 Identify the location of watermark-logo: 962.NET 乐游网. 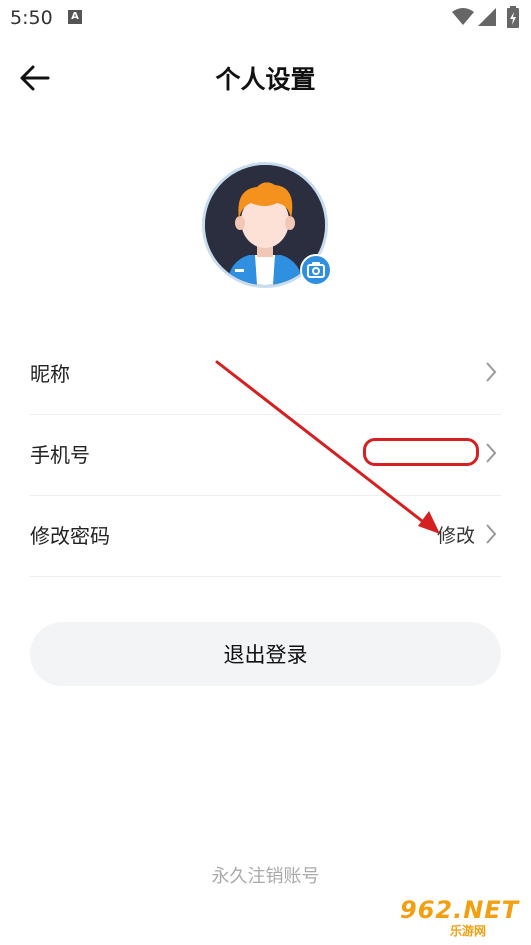
(460, 918).